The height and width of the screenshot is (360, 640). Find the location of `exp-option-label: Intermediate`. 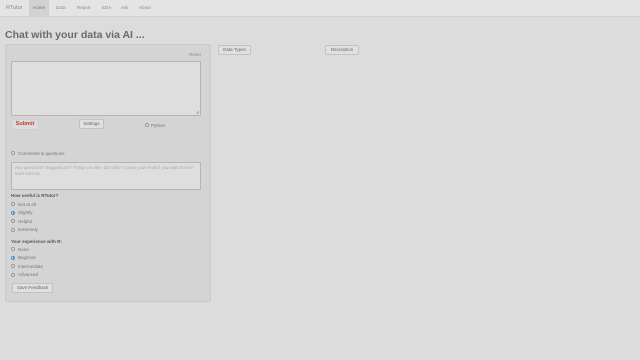

exp-option-label: Intermediate is located at coordinates (31, 266).